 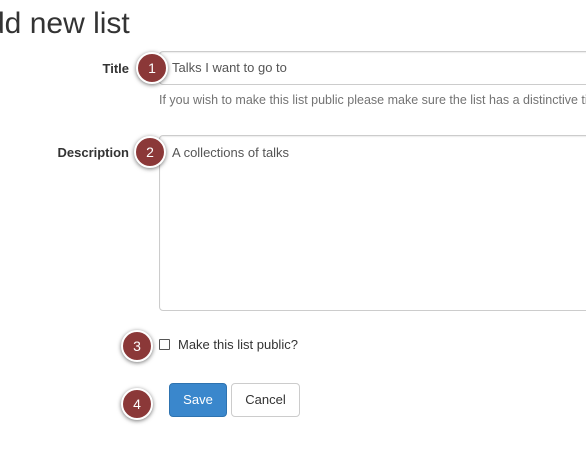 What do you see at coordinates (116, 68) in the screenshot?
I see `title-label: Title` at bounding box center [116, 68].